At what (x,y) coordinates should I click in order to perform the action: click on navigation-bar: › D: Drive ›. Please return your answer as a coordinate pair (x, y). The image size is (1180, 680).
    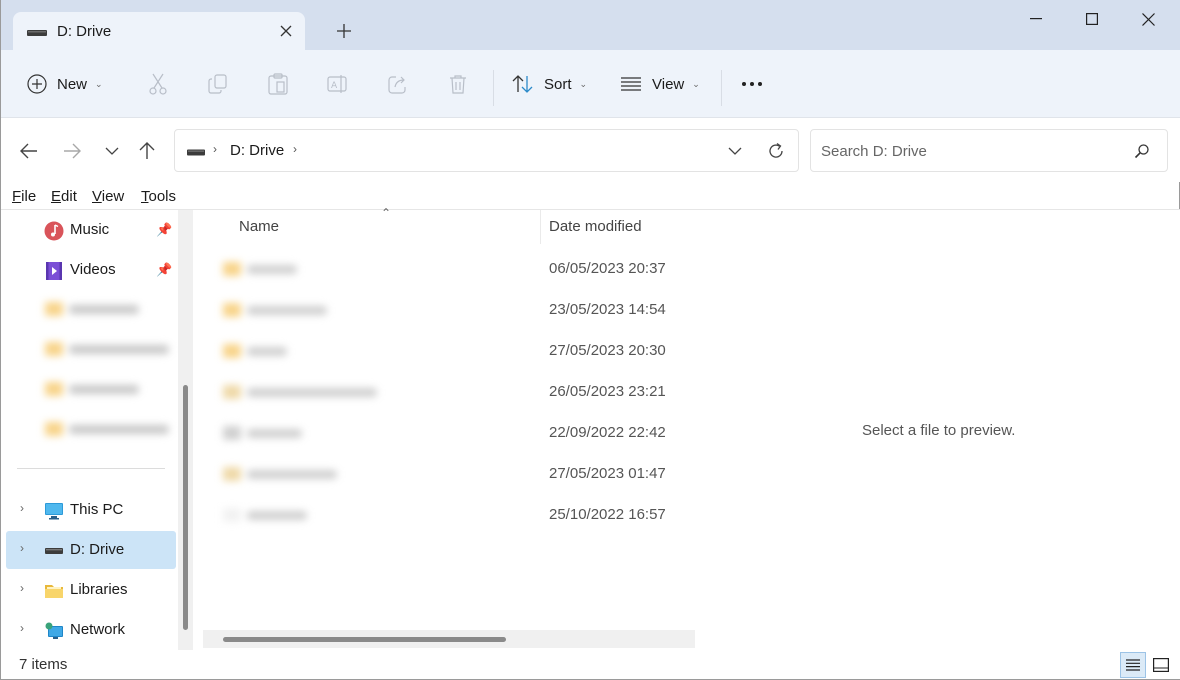
    Looking at the image, I should click on (590, 150).